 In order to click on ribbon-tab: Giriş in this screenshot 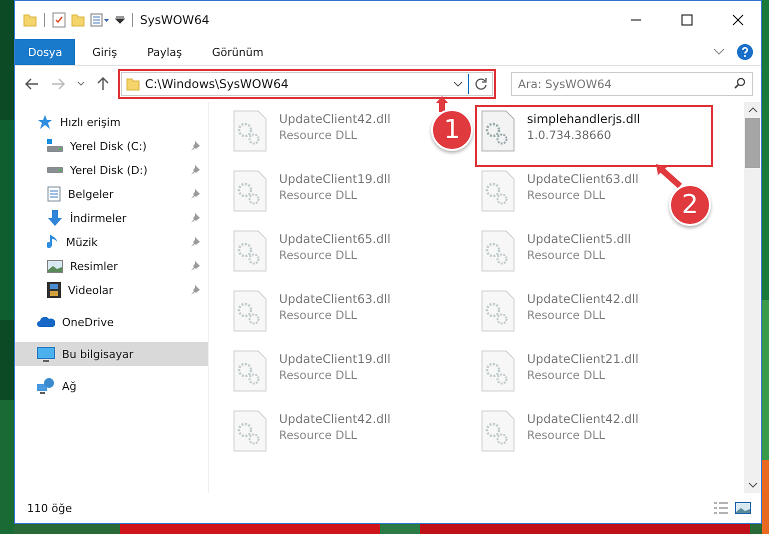, I will do `click(104, 52)`.